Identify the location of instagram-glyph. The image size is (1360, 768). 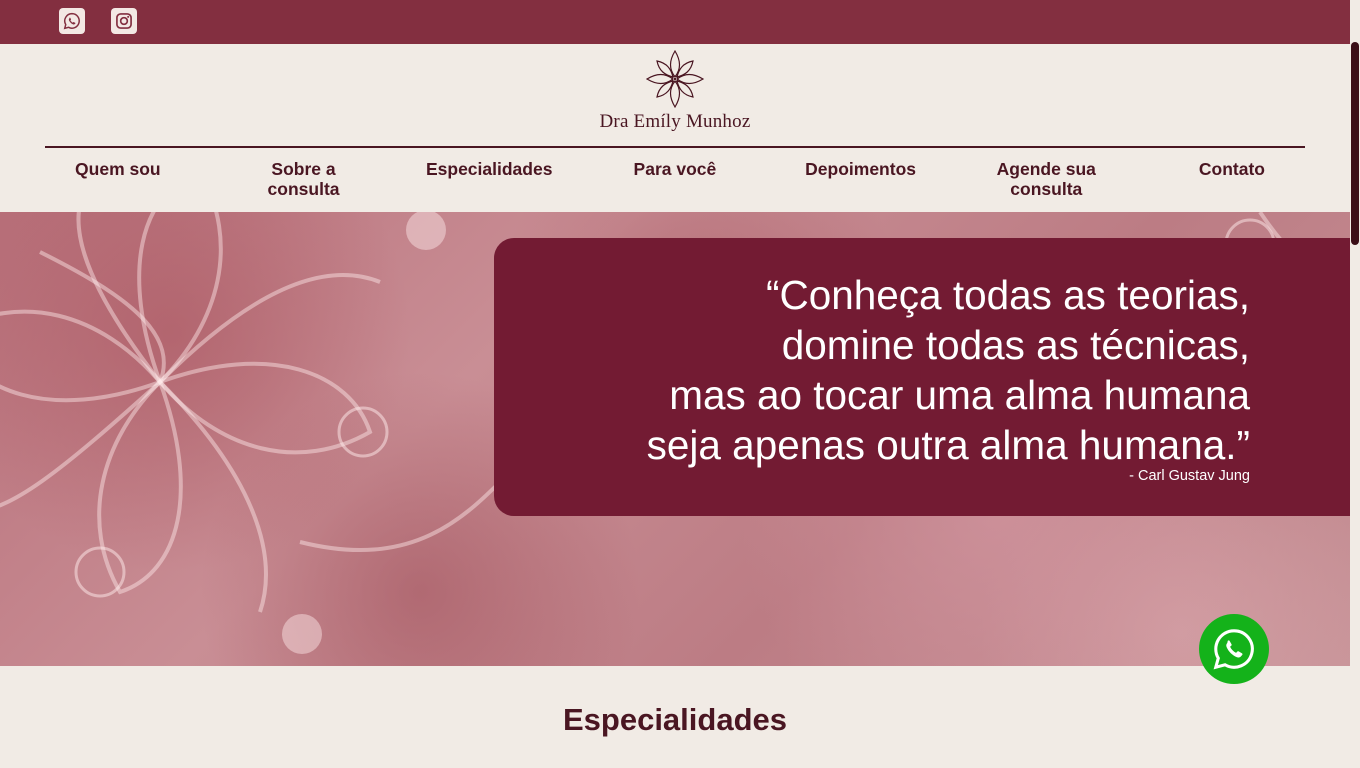
(124, 21).